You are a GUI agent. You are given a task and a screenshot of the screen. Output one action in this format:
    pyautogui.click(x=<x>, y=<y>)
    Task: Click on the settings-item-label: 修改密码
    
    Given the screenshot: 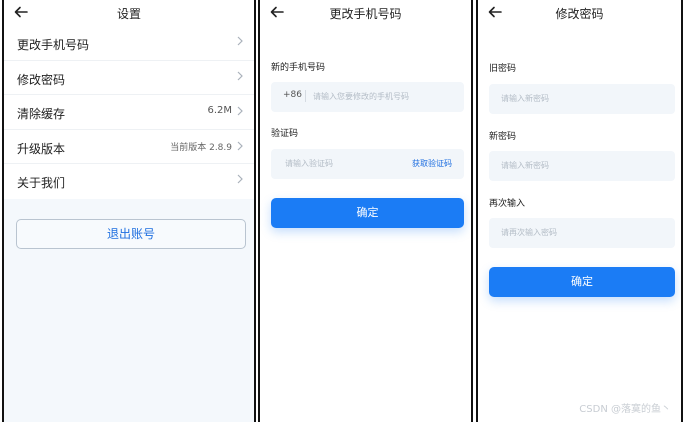 What is the action you would take?
    pyautogui.click(x=41, y=79)
    